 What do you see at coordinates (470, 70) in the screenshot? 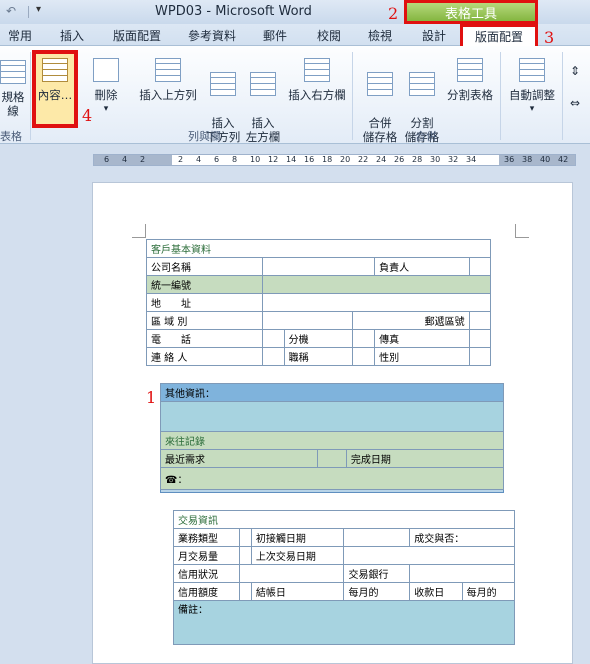
I see `split-table-icon` at bounding box center [470, 70].